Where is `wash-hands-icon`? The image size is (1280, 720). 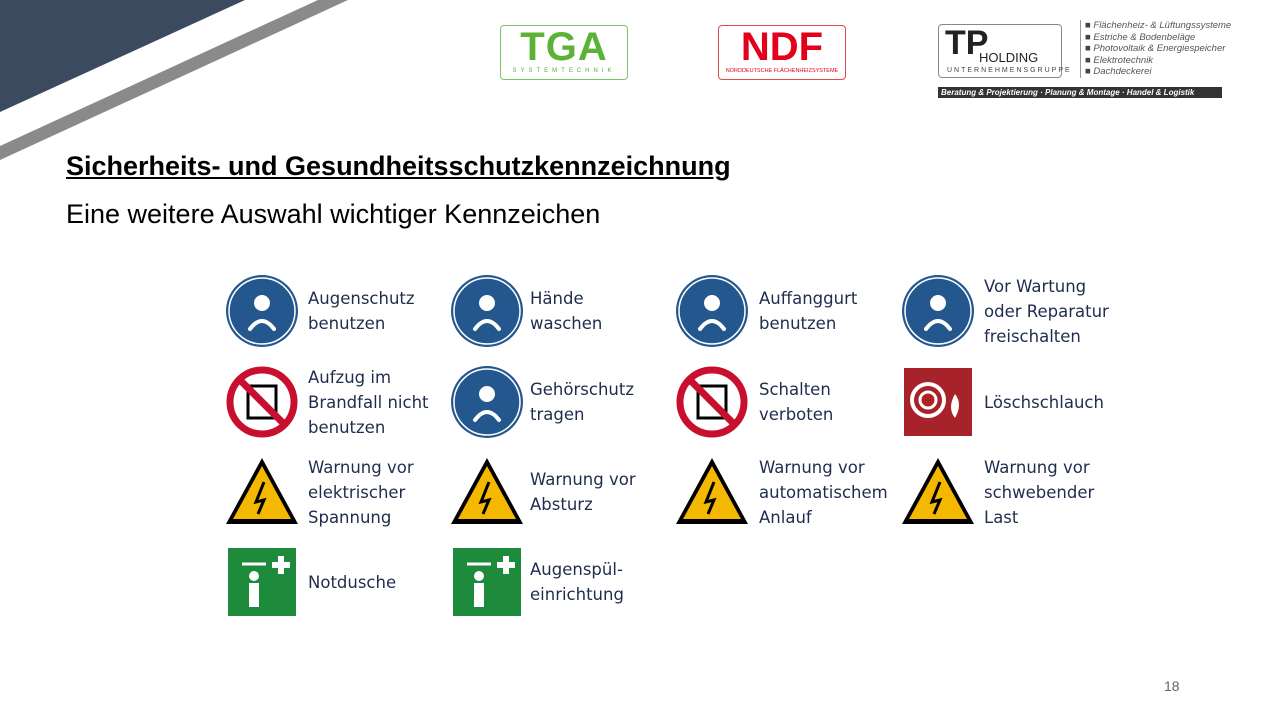
wash-hands-icon is located at coordinates (487, 311).